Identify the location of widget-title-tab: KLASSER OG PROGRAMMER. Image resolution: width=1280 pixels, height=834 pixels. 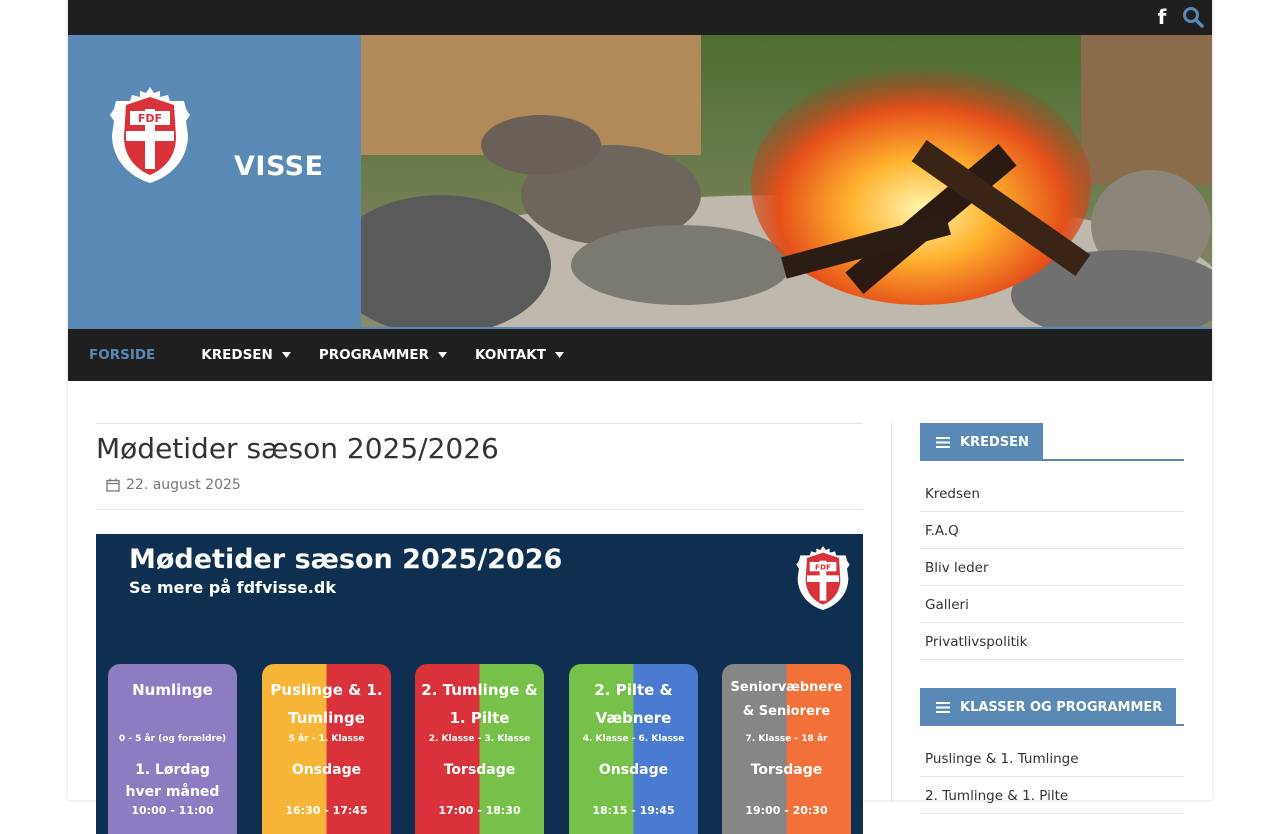
(1048, 707).